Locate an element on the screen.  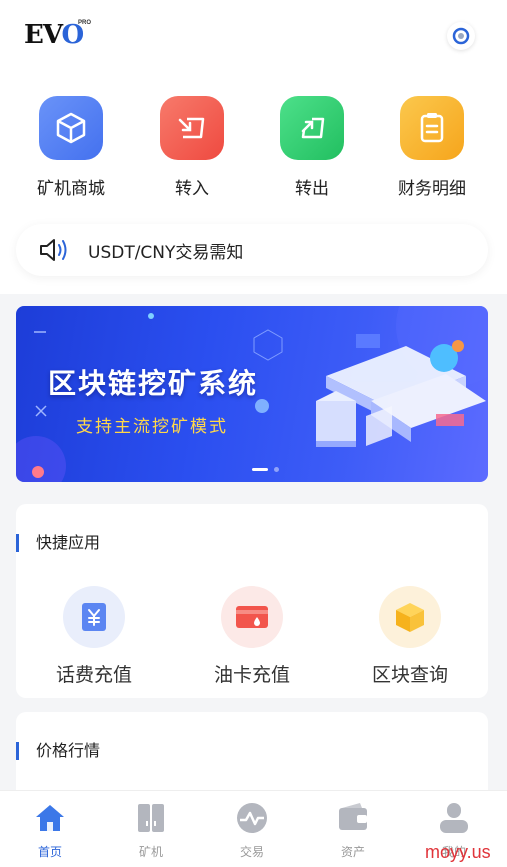
fuel-card-icon is located at coordinates (252, 617).